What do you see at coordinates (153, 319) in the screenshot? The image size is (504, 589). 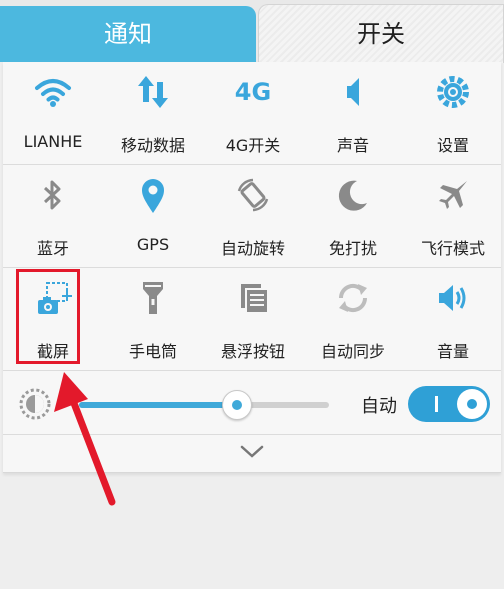 I see `tile-flashlight: 手电筒` at bounding box center [153, 319].